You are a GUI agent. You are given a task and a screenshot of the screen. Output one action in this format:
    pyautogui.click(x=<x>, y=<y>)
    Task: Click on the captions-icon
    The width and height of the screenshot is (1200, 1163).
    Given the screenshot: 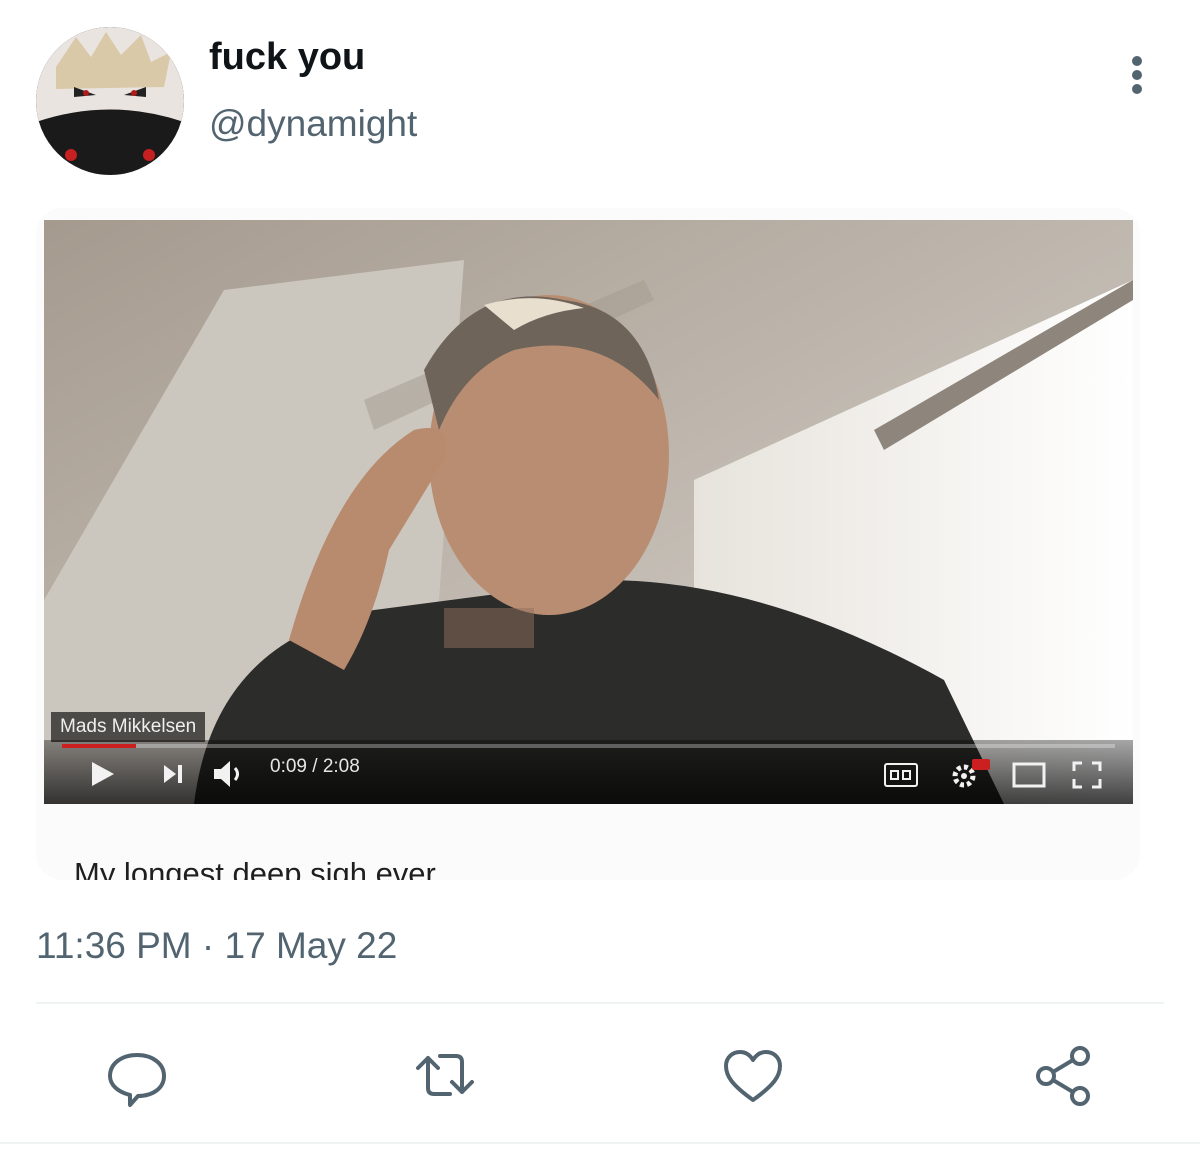 What is the action you would take?
    pyautogui.click(x=901, y=775)
    